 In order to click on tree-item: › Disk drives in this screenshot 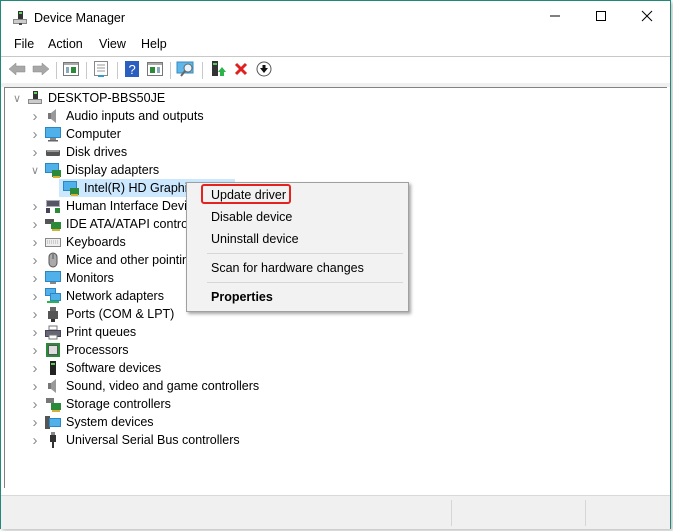, I will do `click(78, 152)`.